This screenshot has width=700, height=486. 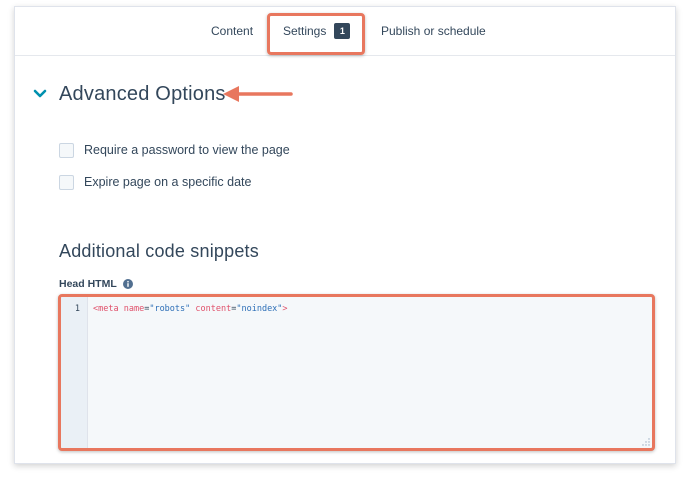 I want to click on expire-page-checkbox, so click(x=66, y=182).